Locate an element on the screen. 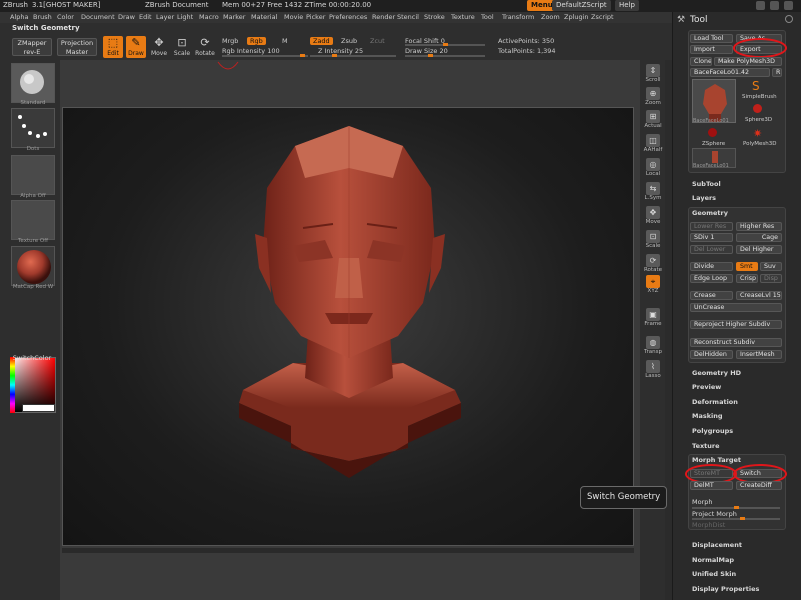 The height and width of the screenshot is (600, 801). subtool-section: SubTool is located at coordinates (706, 184).